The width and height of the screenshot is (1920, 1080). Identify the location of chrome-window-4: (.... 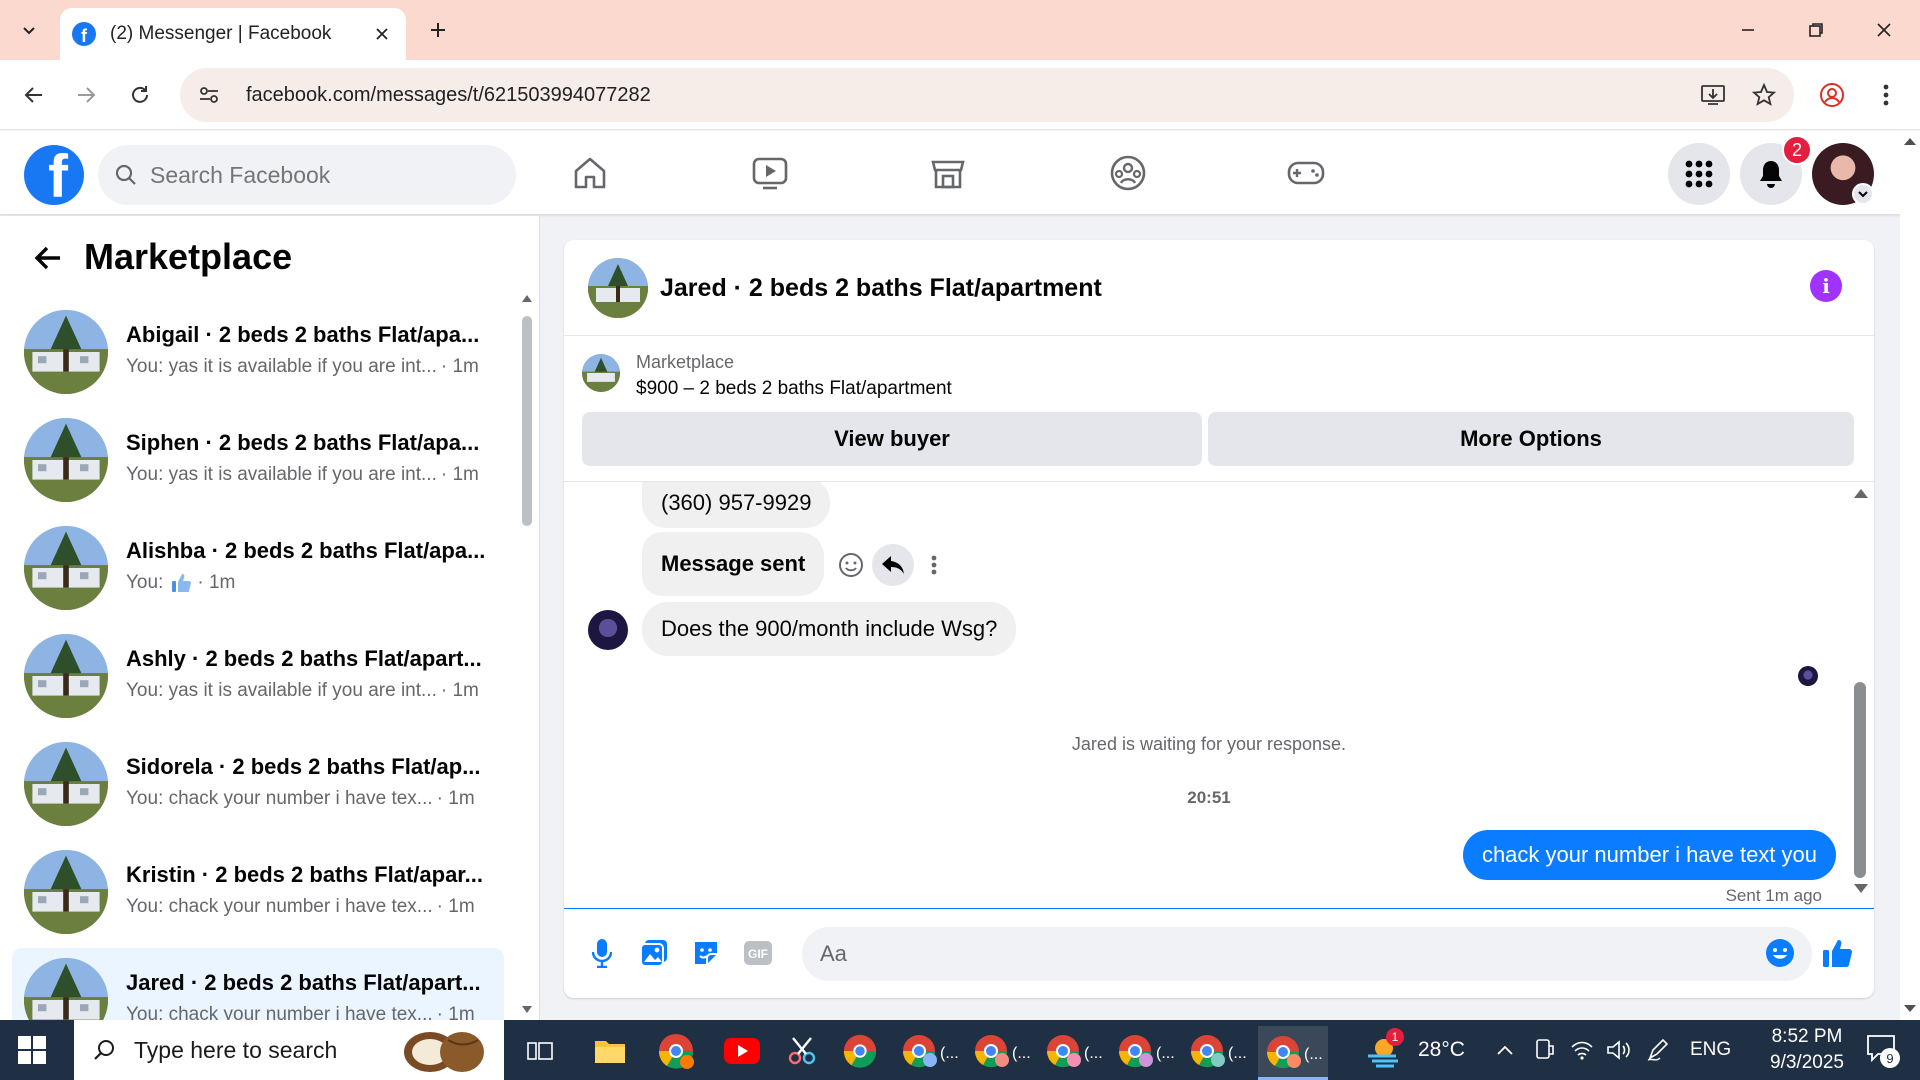
(1145, 1051).